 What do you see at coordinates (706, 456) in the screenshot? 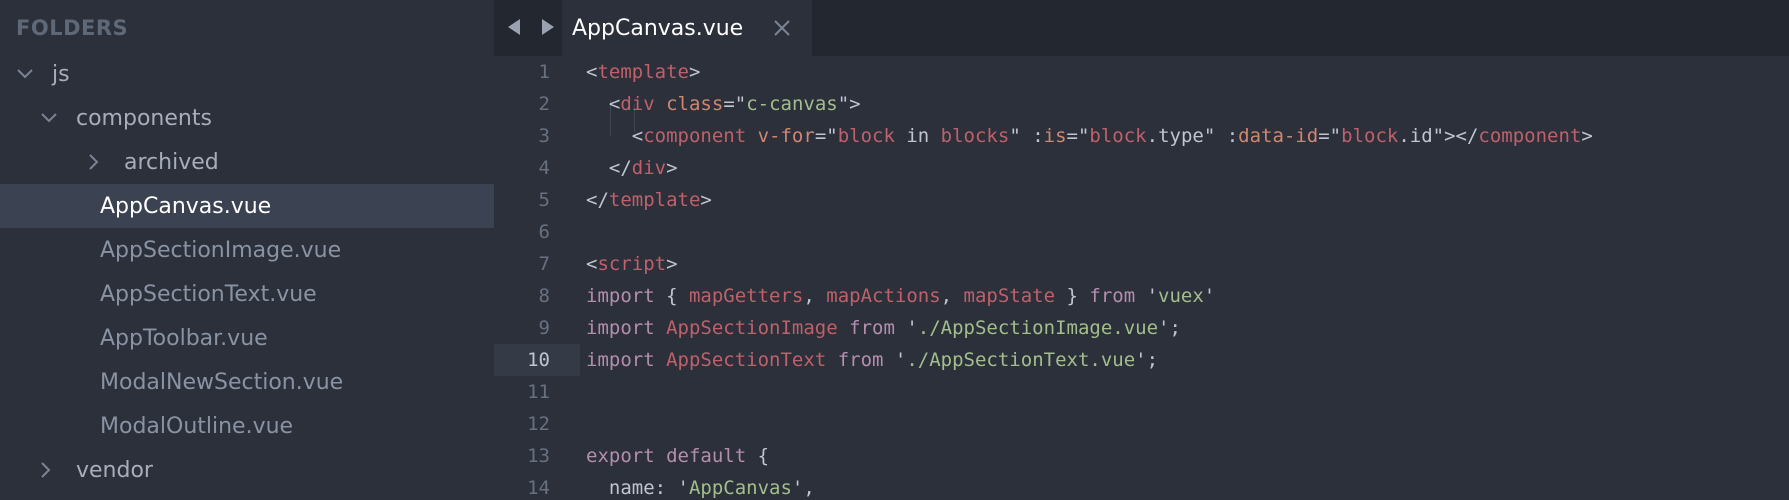
I see `code-token: default` at bounding box center [706, 456].